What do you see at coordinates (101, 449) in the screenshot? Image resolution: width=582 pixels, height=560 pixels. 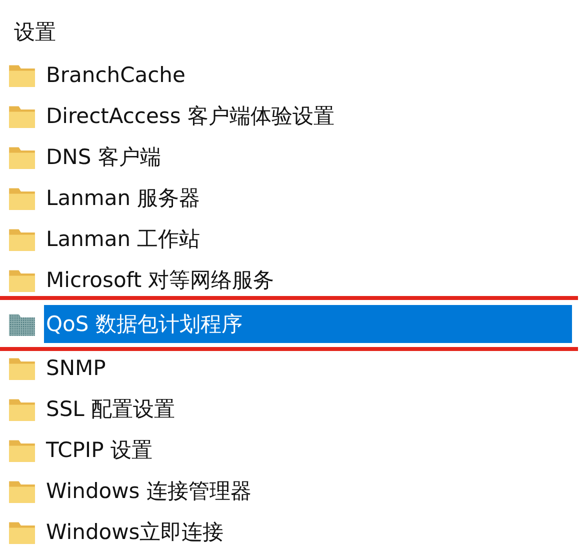 I see `list-item: TCPIP 设置` at bounding box center [101, 449].